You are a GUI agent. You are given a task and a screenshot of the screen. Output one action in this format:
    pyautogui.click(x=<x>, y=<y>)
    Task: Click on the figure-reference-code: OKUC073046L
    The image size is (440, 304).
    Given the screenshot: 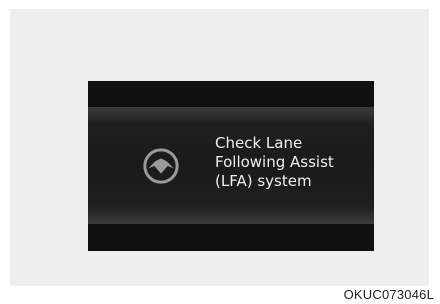 What is the action you would take?
    pyautogui.click(x=388, y=294)
    